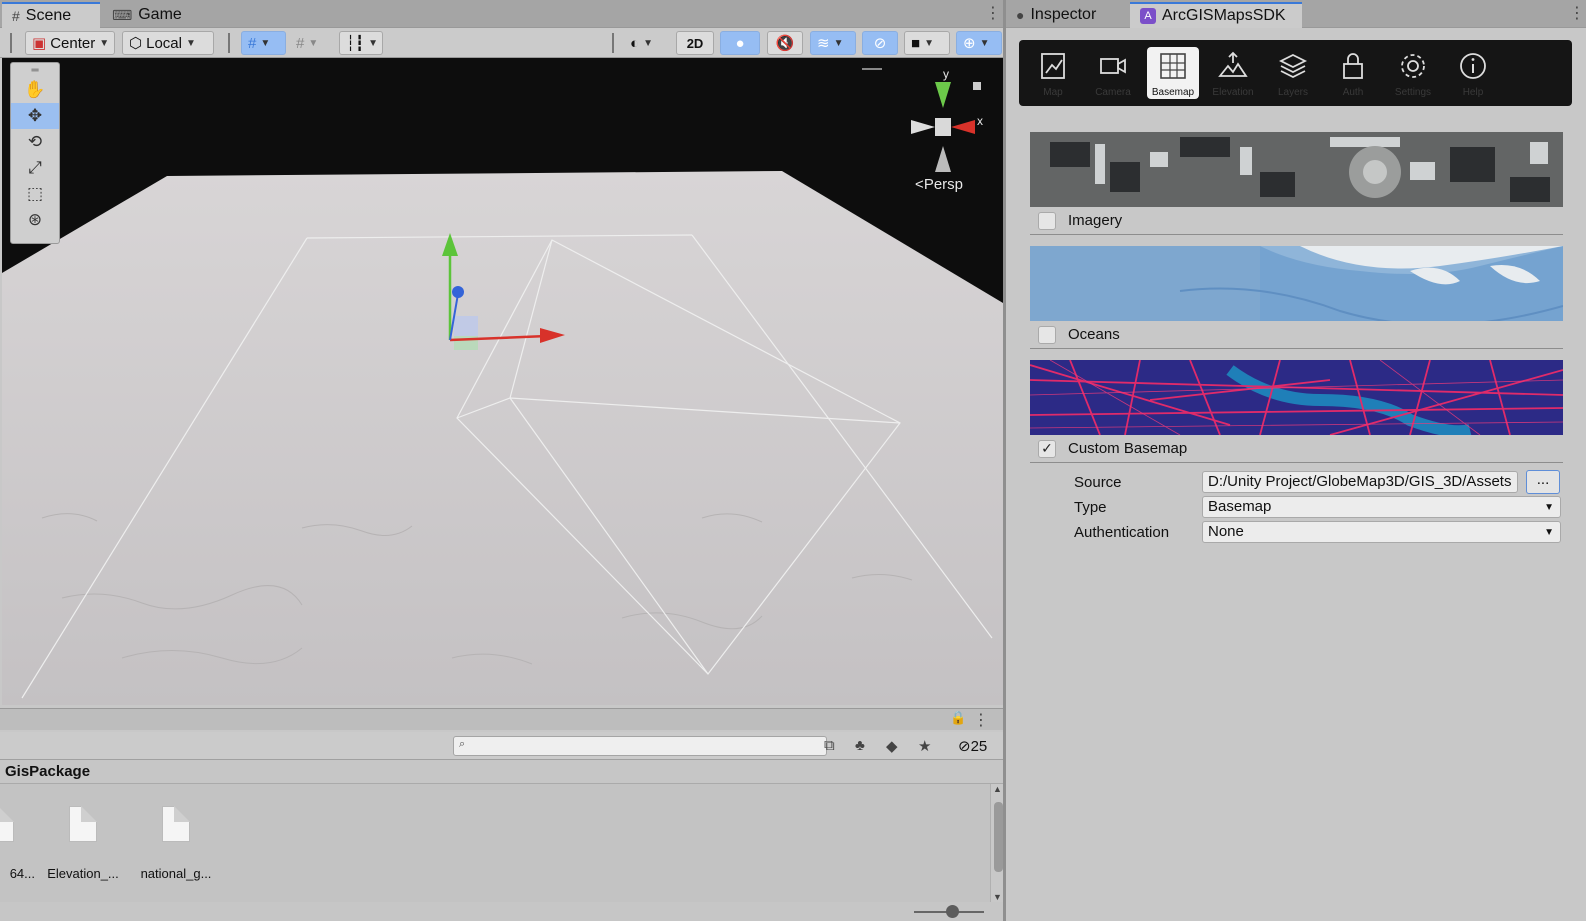 Image resolution: width=1586 pixels, height=921 pixels. Describe the element at coordinates (924, 746) in the screenshot. I see `favorites-star-icon: ★` at that location.